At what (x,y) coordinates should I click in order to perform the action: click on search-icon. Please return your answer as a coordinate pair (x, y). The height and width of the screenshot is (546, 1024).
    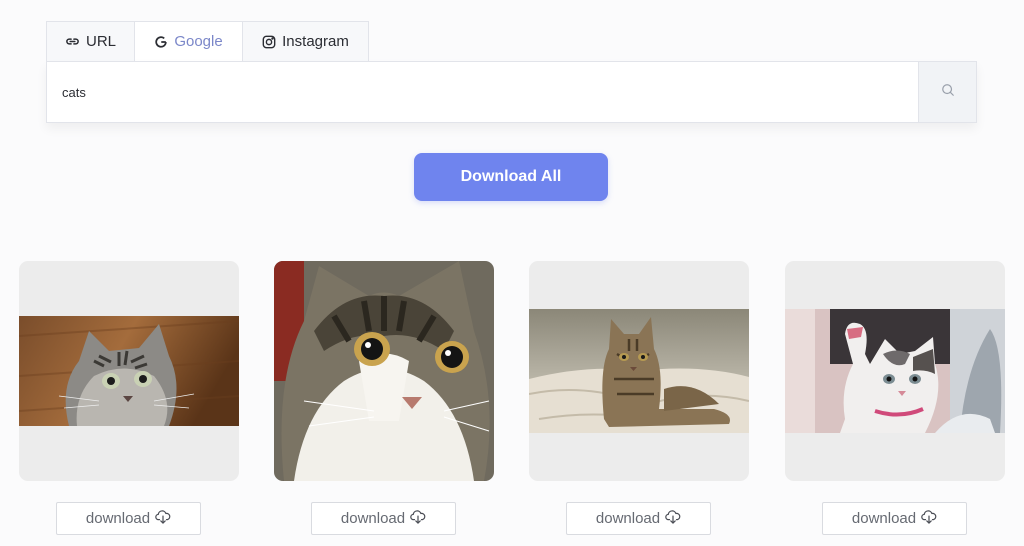
    Looking at the image, I should click on (948, 92).